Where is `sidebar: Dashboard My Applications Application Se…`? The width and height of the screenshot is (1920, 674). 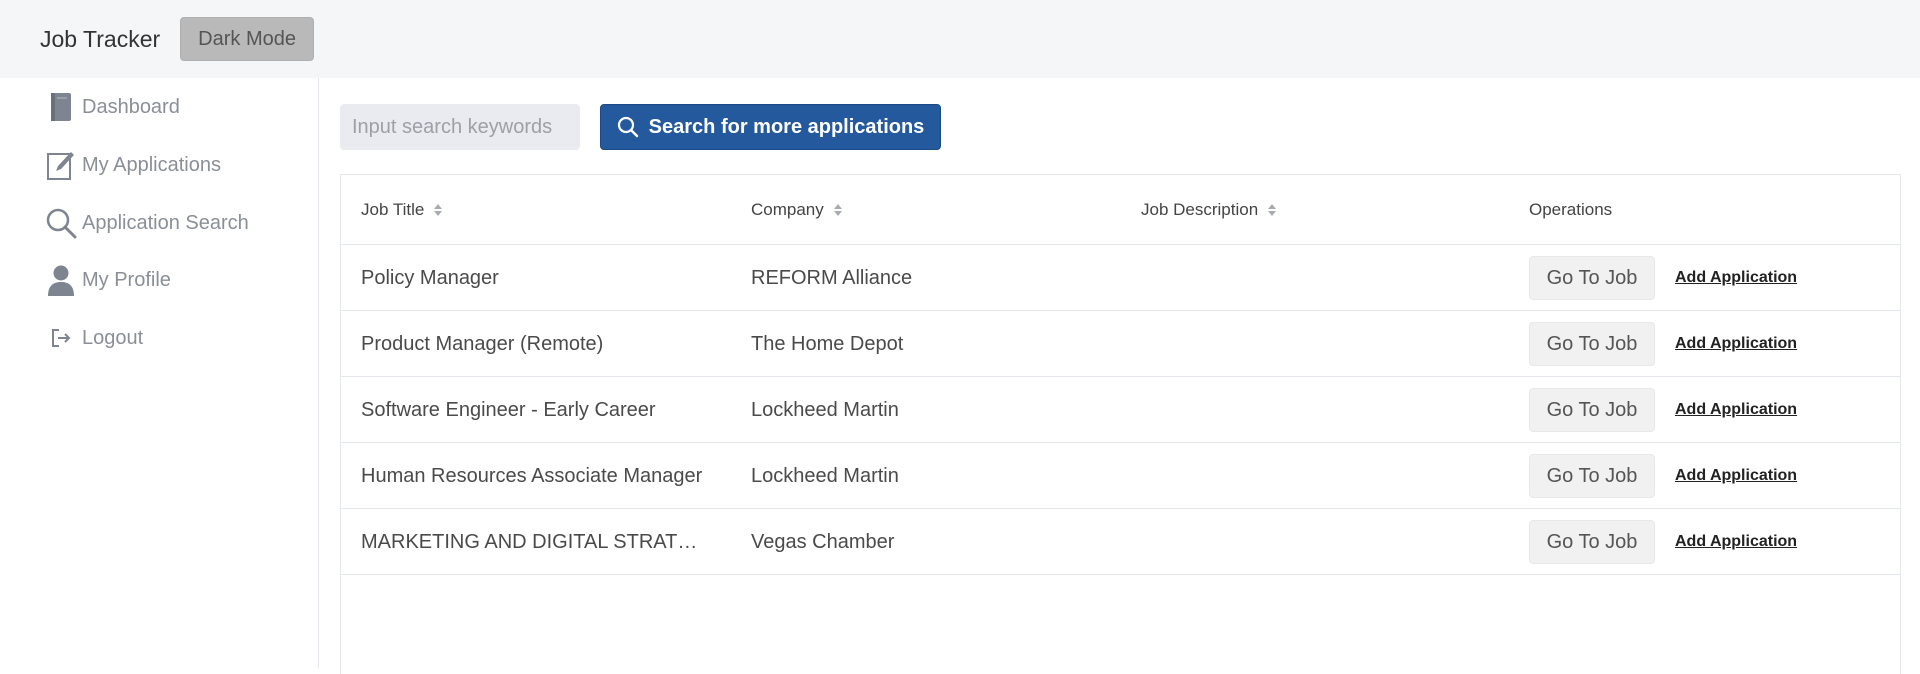 sidebar: Dashboard My Applications Application Se… is located at coordinates (159, 373).